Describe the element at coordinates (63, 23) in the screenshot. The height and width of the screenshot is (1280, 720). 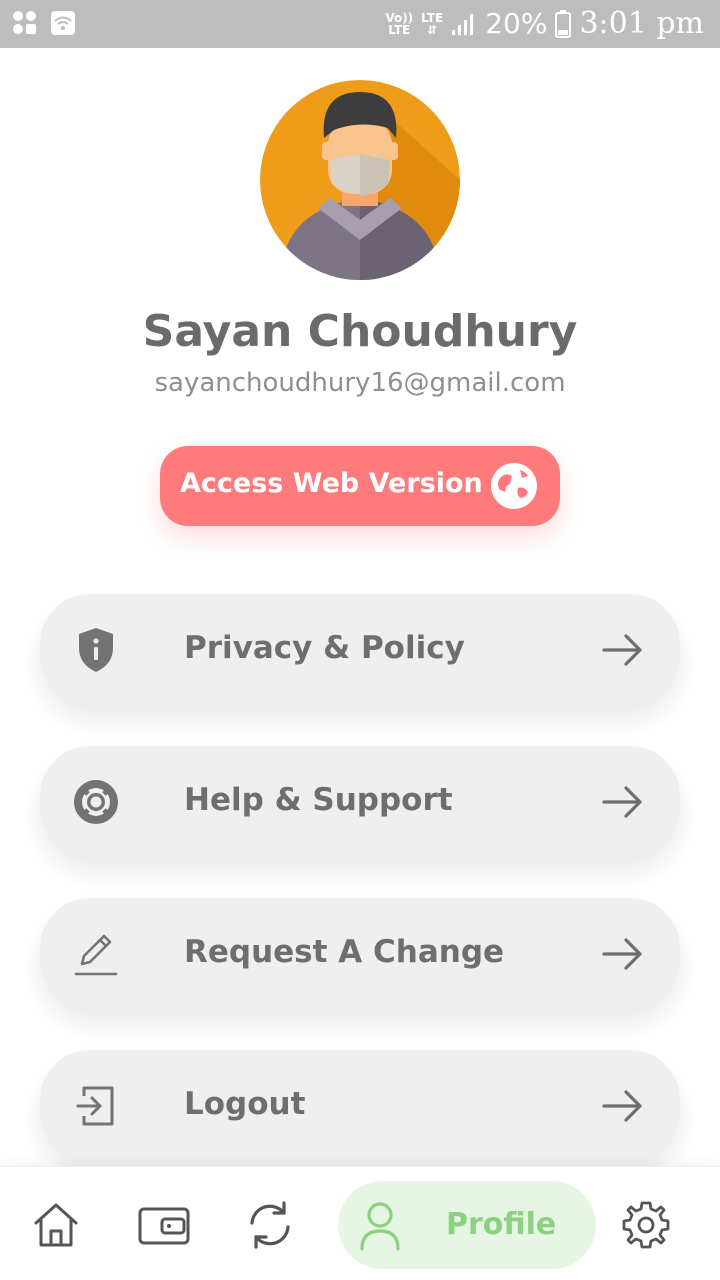
I see `wifi-notification-icon` at that location.